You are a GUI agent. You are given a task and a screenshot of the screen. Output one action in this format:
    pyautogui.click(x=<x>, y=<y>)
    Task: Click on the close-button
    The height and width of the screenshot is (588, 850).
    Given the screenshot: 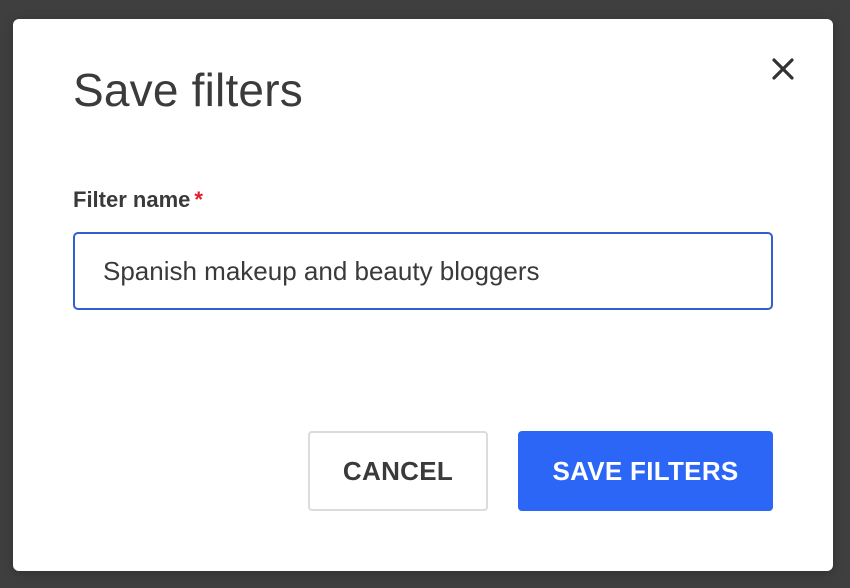 What is the action you would take?
    pyautogui.click(x=783, y=69)
    